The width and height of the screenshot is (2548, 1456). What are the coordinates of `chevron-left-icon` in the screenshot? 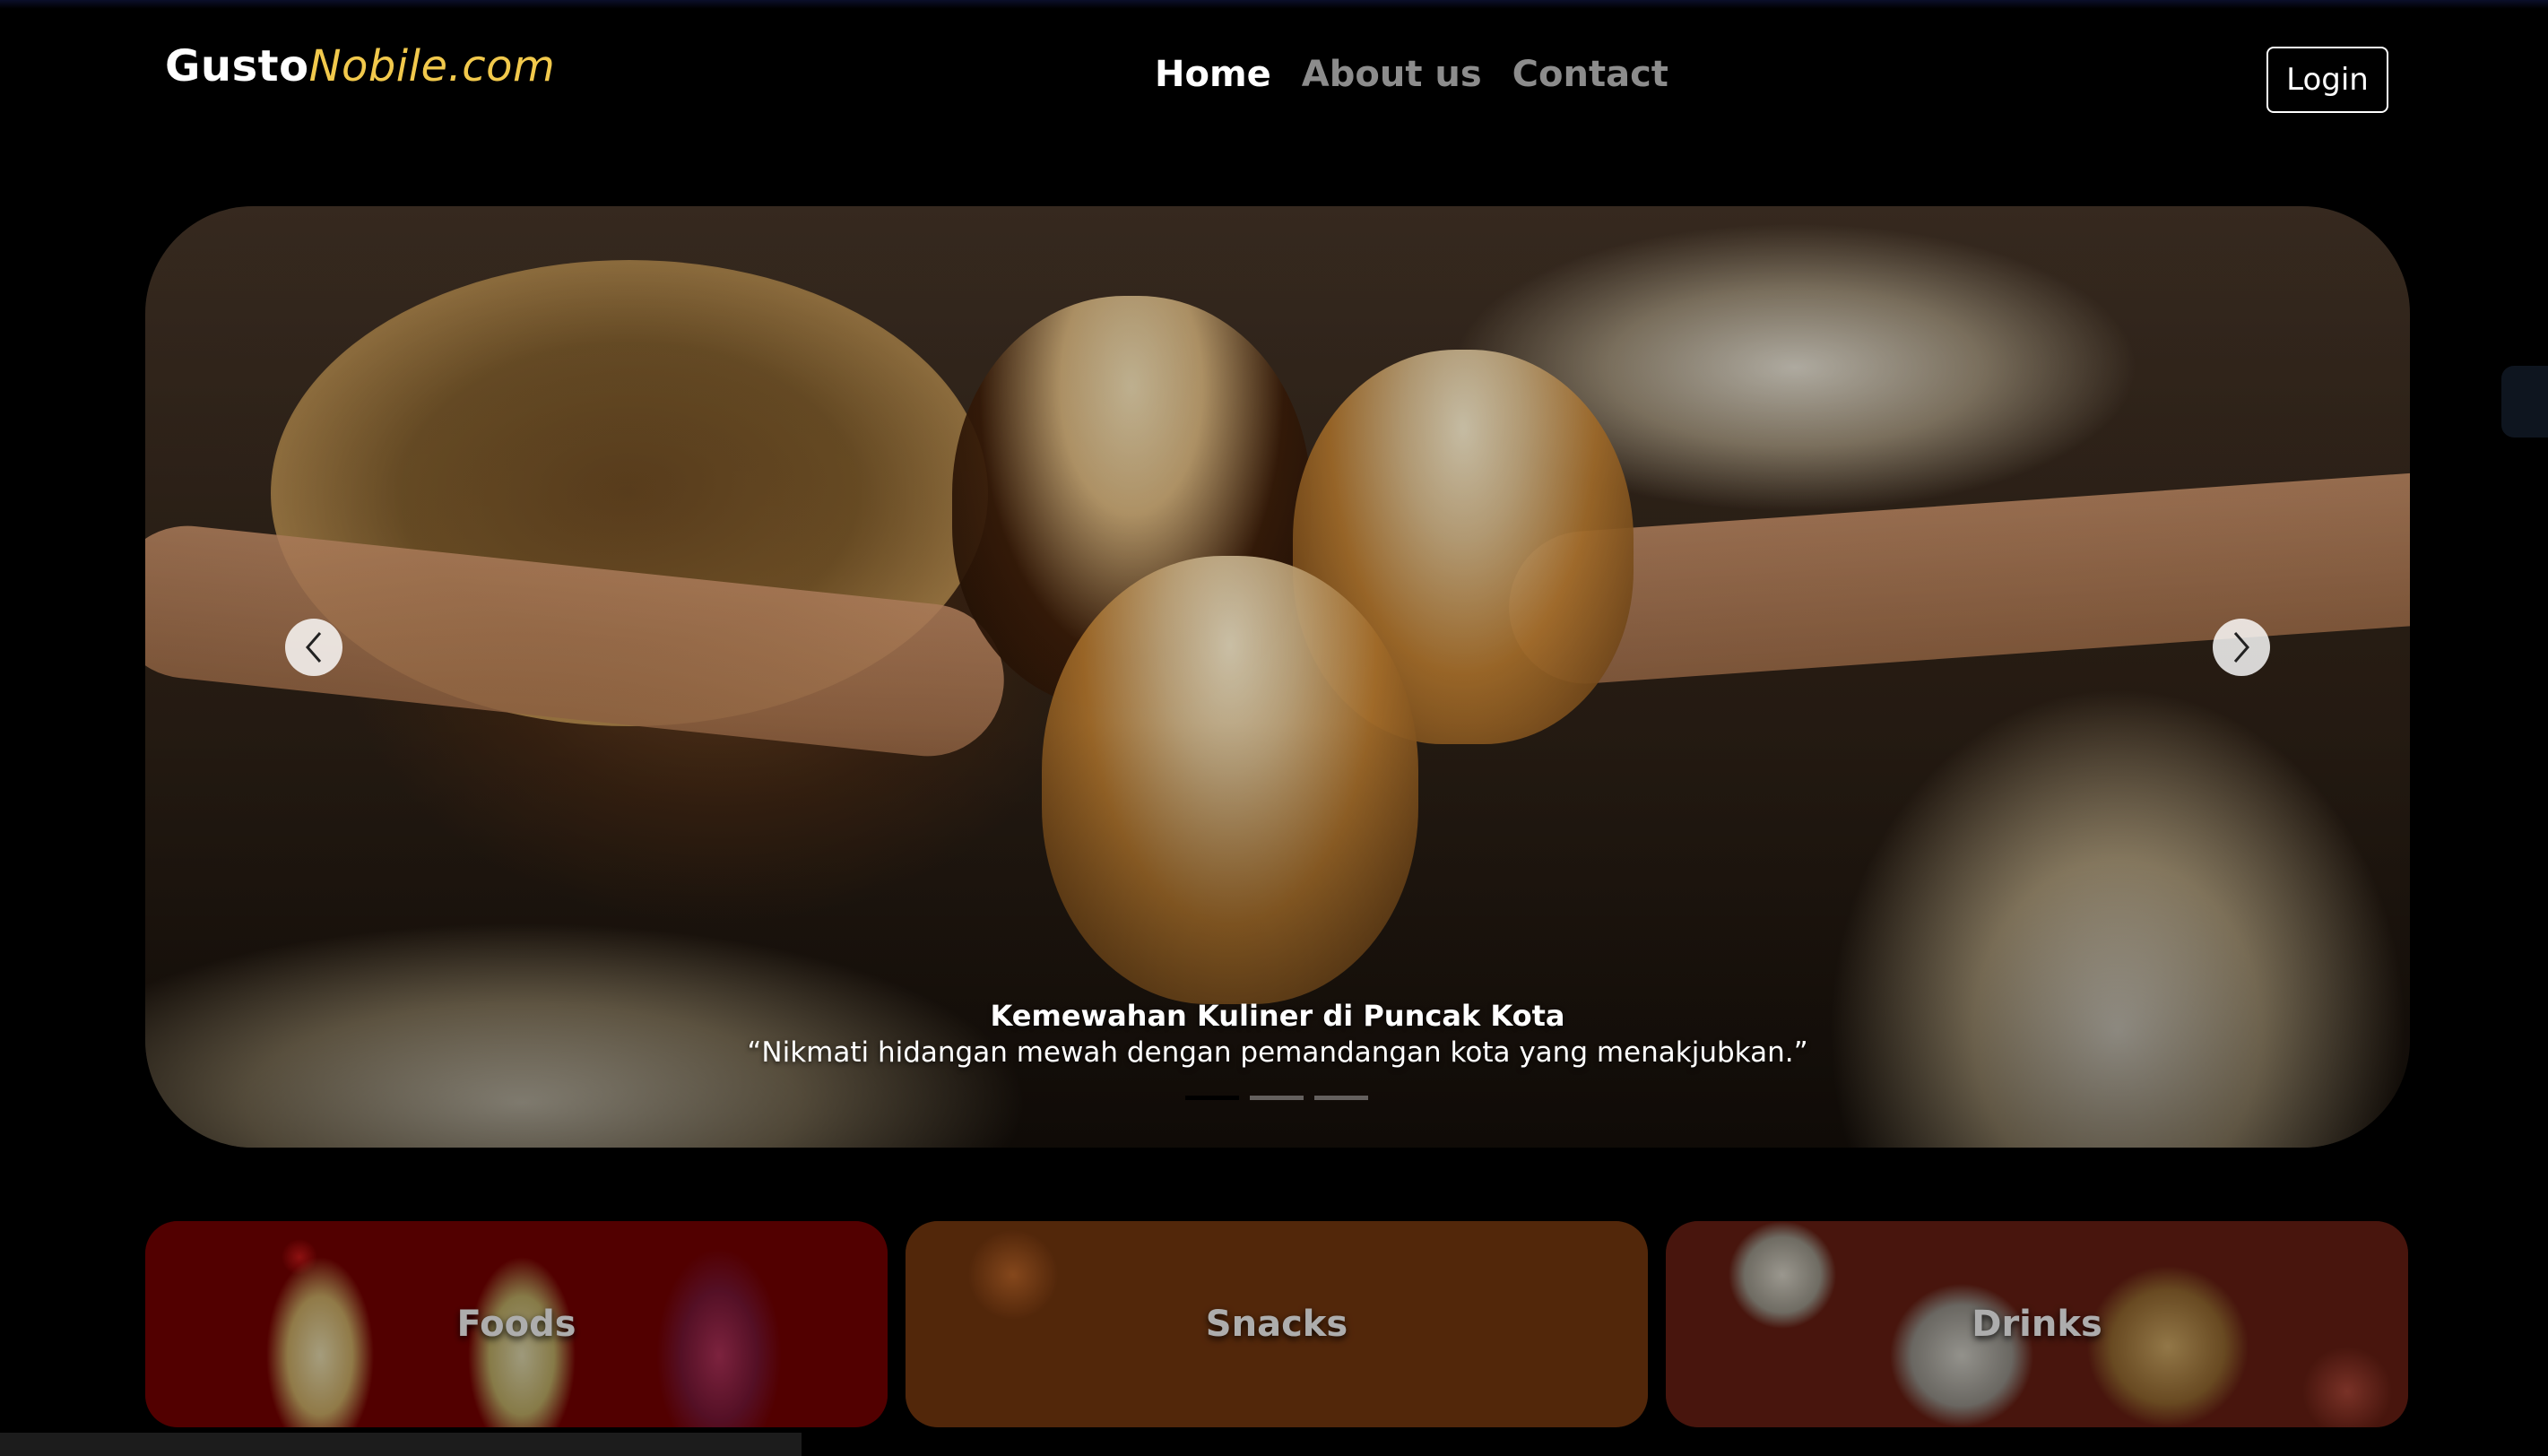 It's located at (314, 647).